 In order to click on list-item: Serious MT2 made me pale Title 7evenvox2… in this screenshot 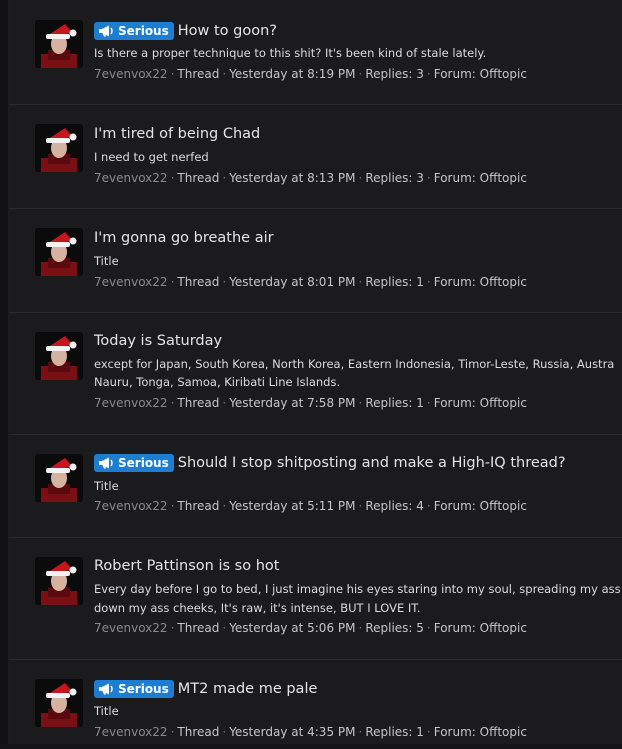, I will do `click(315, 704)`.